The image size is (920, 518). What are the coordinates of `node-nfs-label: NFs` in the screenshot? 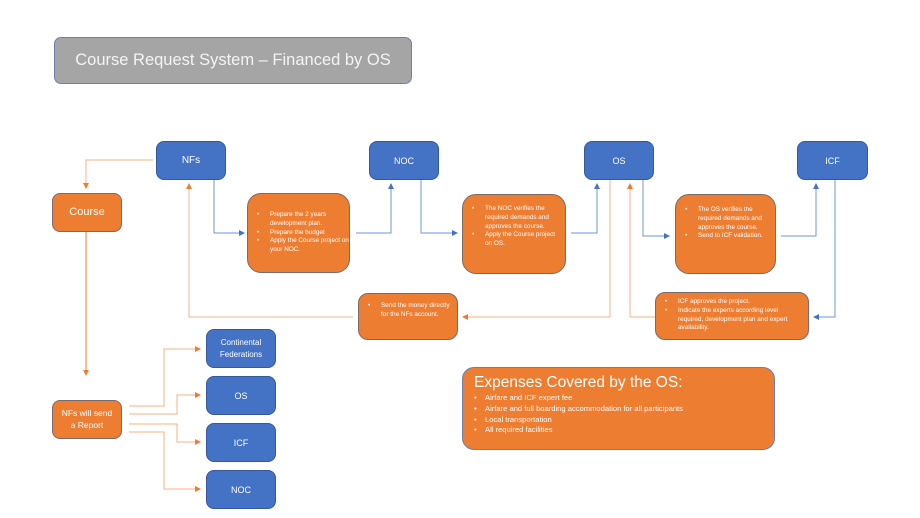 It's located at (191, 160).